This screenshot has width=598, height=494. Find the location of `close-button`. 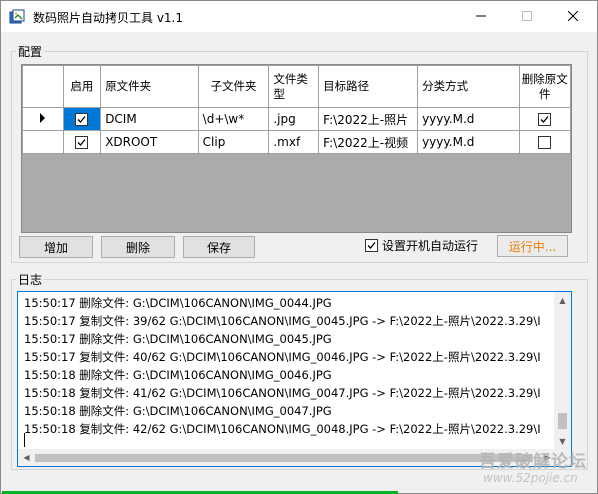

close-button is located at coordinates (573, 16).